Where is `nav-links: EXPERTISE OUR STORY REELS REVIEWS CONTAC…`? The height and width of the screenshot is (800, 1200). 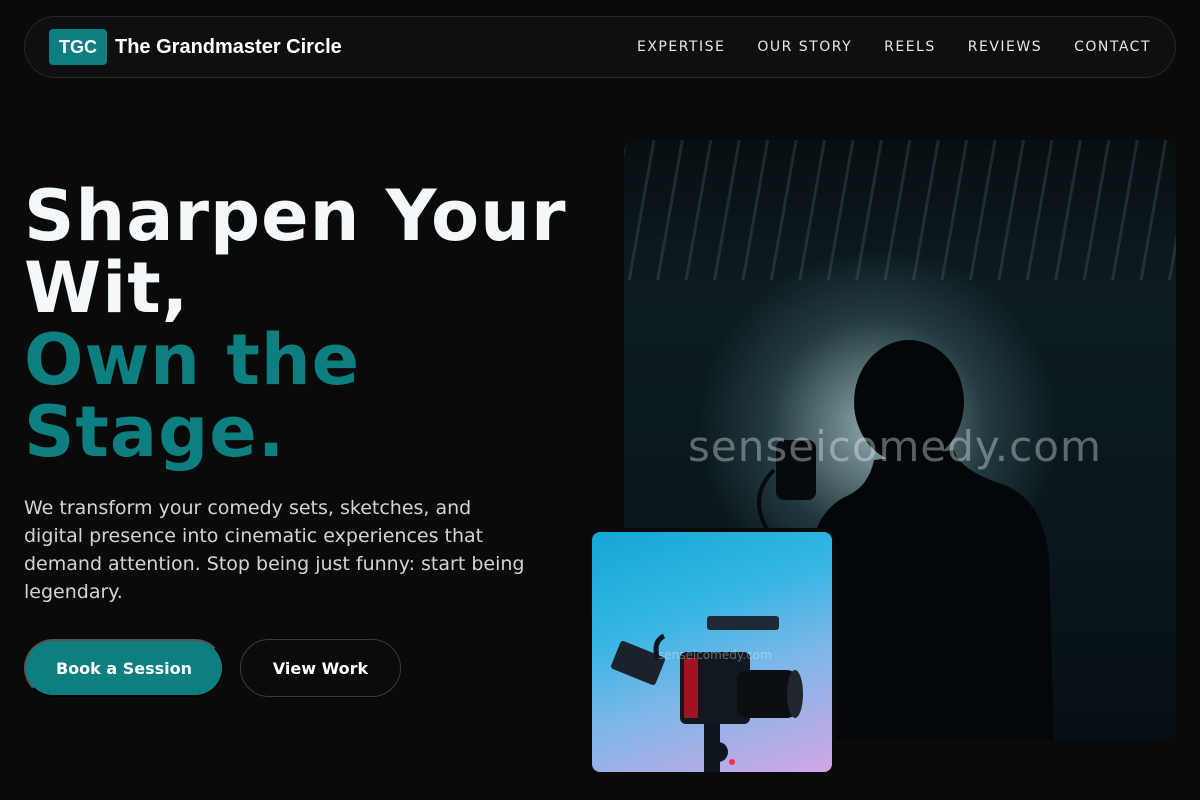 nav-links: EXPERTISE OUR STORY REELS REVIEWS CONTAC… is located at coordinates (894, 47).